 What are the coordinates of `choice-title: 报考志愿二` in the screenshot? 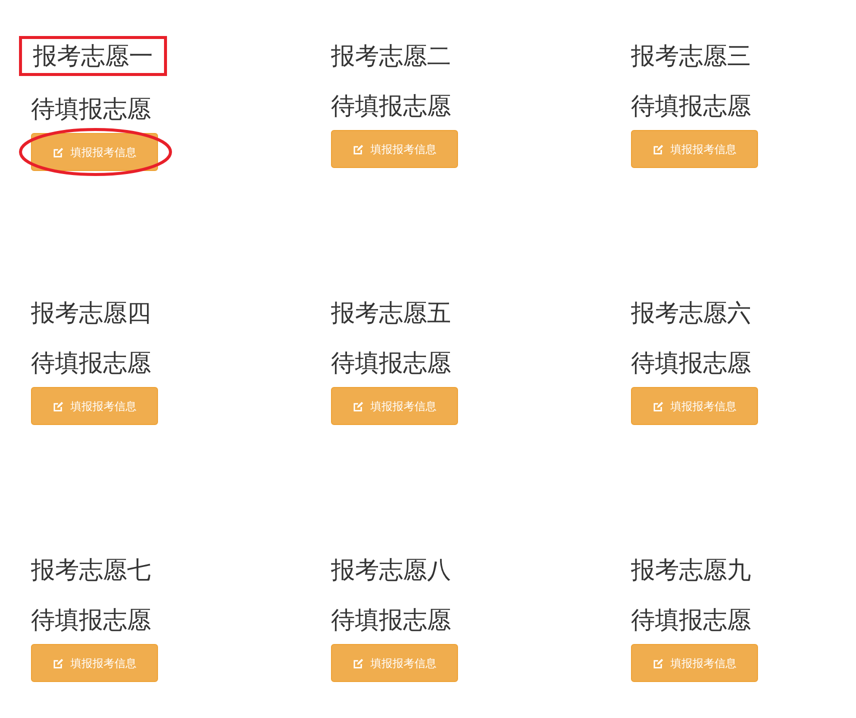 It's located at (391, 56).